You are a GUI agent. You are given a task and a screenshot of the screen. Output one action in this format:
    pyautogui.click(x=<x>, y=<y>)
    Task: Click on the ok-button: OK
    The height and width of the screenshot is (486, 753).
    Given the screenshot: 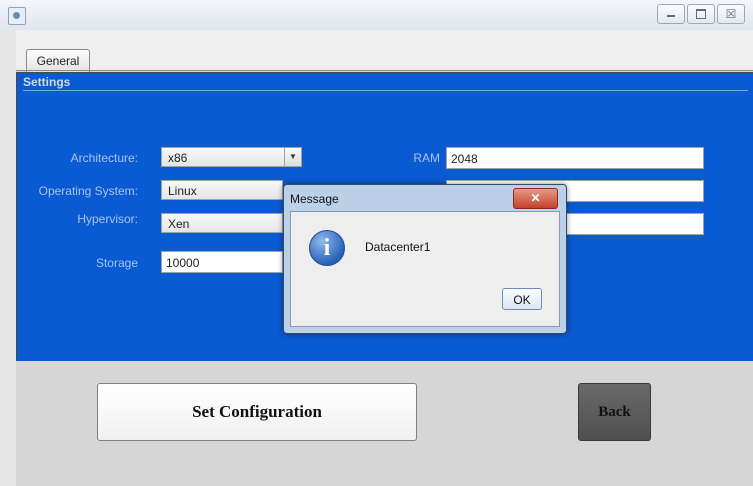 What is the action you would take?
    pyautogui.click(x=522, y=299)
    